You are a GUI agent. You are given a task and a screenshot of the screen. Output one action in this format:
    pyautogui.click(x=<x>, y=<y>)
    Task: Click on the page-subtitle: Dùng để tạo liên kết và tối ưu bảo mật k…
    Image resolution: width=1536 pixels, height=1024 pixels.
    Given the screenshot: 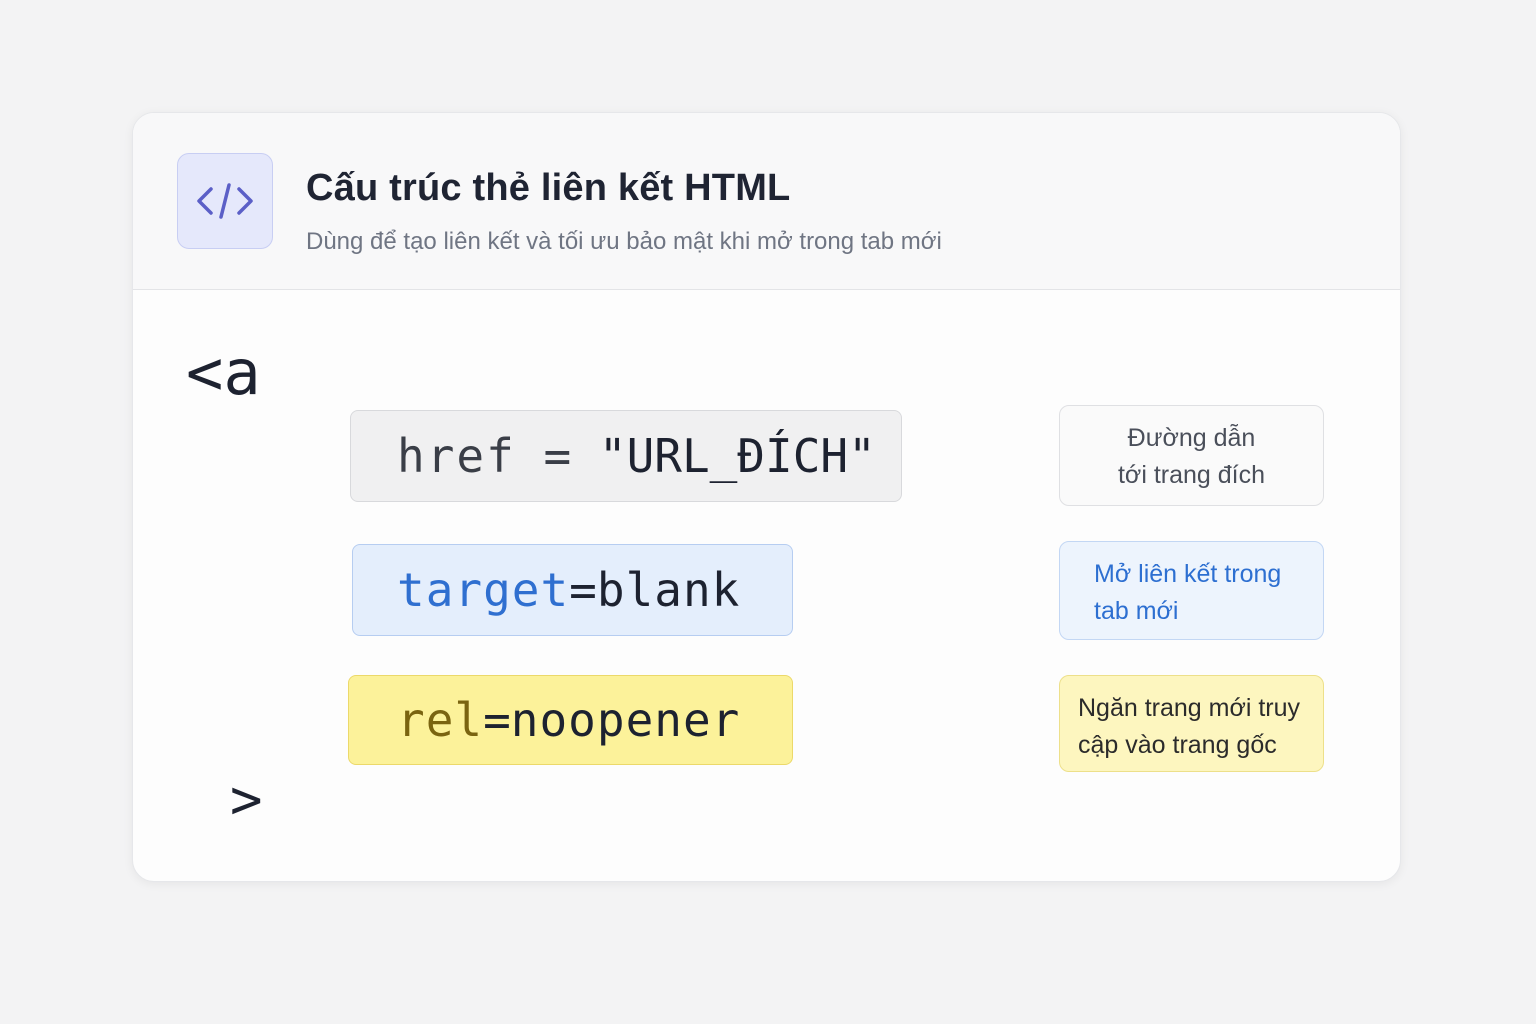 What is the action you would take?
    pyautogui.click(x=624, y=241)
    